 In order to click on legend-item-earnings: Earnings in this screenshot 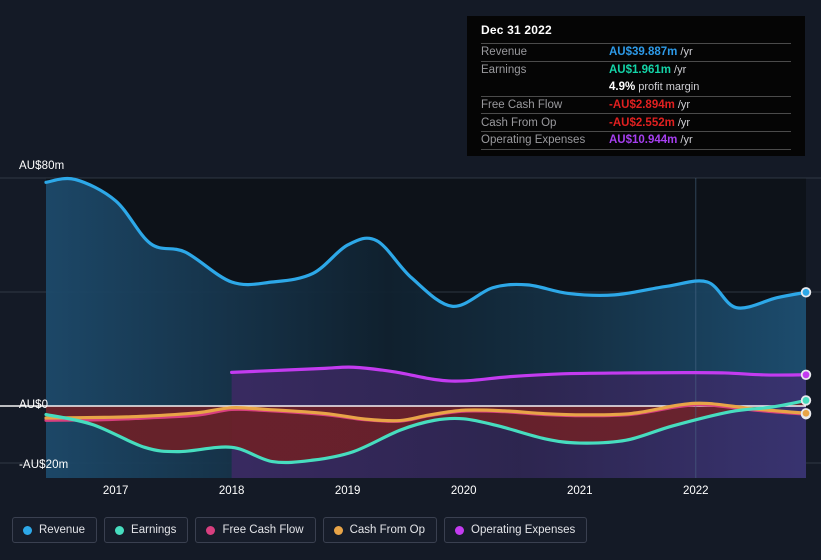, I will do `click(146, 530)`.